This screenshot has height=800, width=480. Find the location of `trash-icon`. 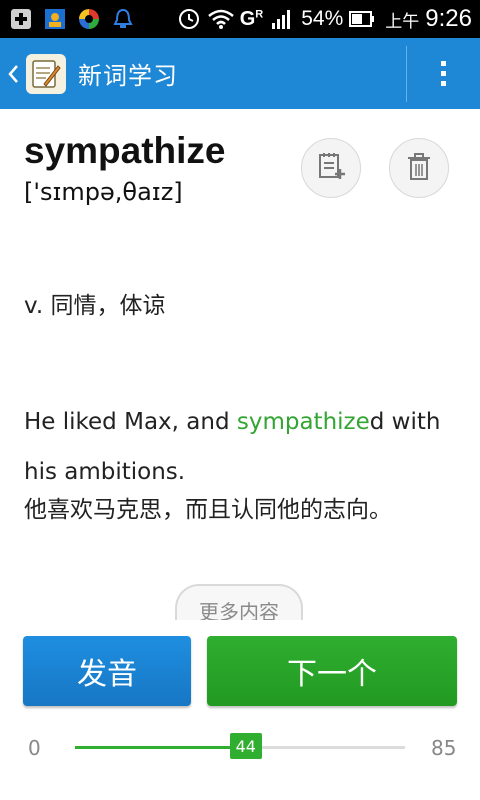

trash-icon is located at coordinates (419, 168).